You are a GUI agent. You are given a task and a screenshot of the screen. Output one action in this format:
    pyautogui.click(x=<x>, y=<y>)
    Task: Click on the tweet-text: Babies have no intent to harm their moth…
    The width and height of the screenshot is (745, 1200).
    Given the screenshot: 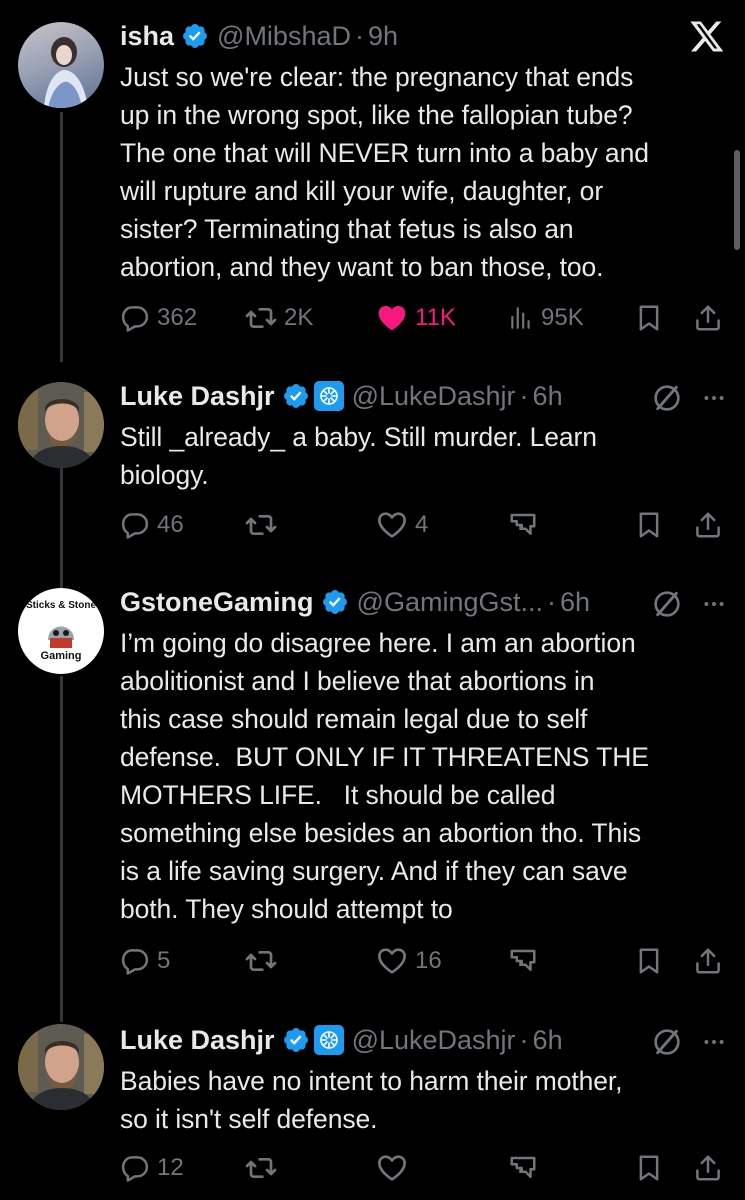 What is the action you would take?
    pyautogui.click(x=371, y=1100)
    